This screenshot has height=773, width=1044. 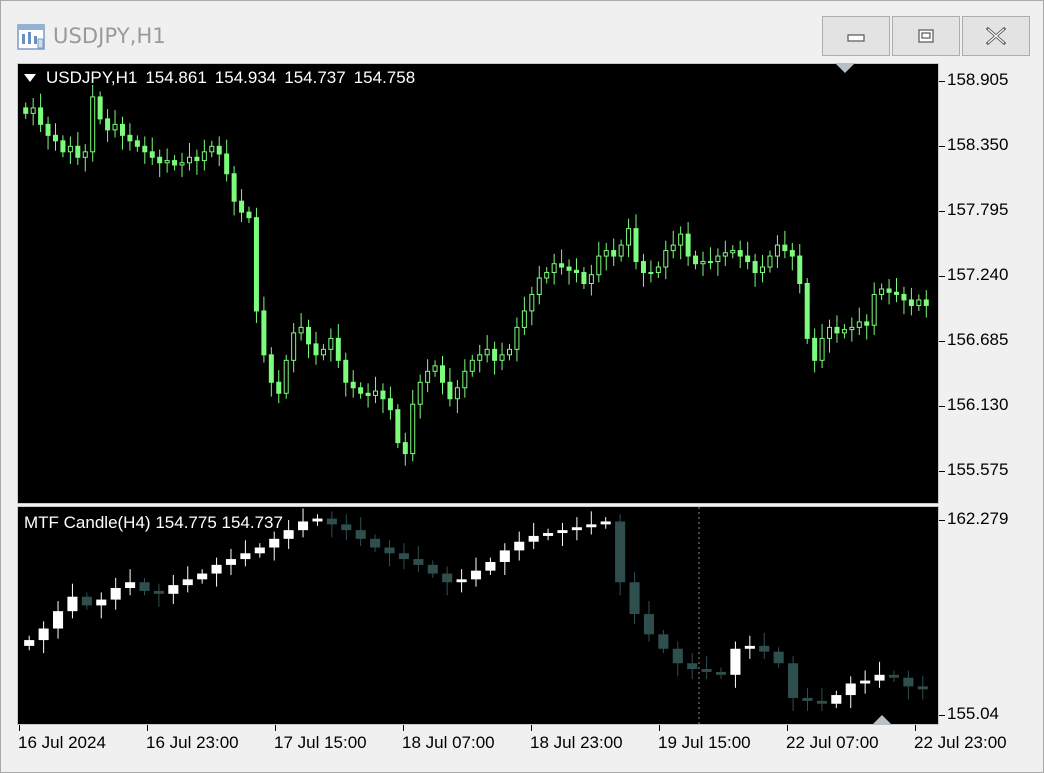 What do you see at coordinates (978, 274) in the screenshot?
I see `price-label: 157.240` at bounding box center [978, 274].